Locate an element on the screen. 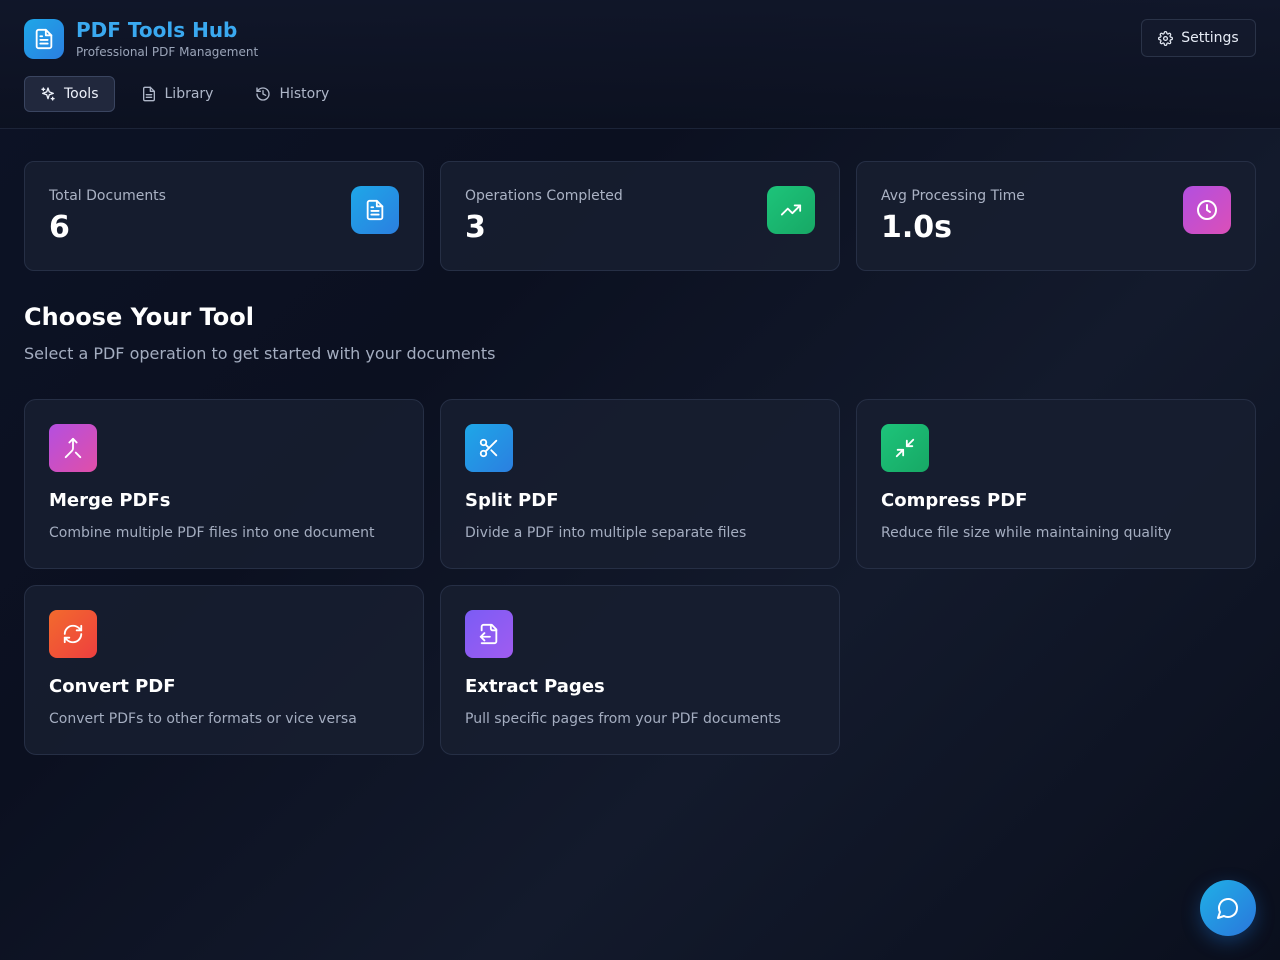  stat-label: Avg Processing Time is located at coordinates (953, 196).